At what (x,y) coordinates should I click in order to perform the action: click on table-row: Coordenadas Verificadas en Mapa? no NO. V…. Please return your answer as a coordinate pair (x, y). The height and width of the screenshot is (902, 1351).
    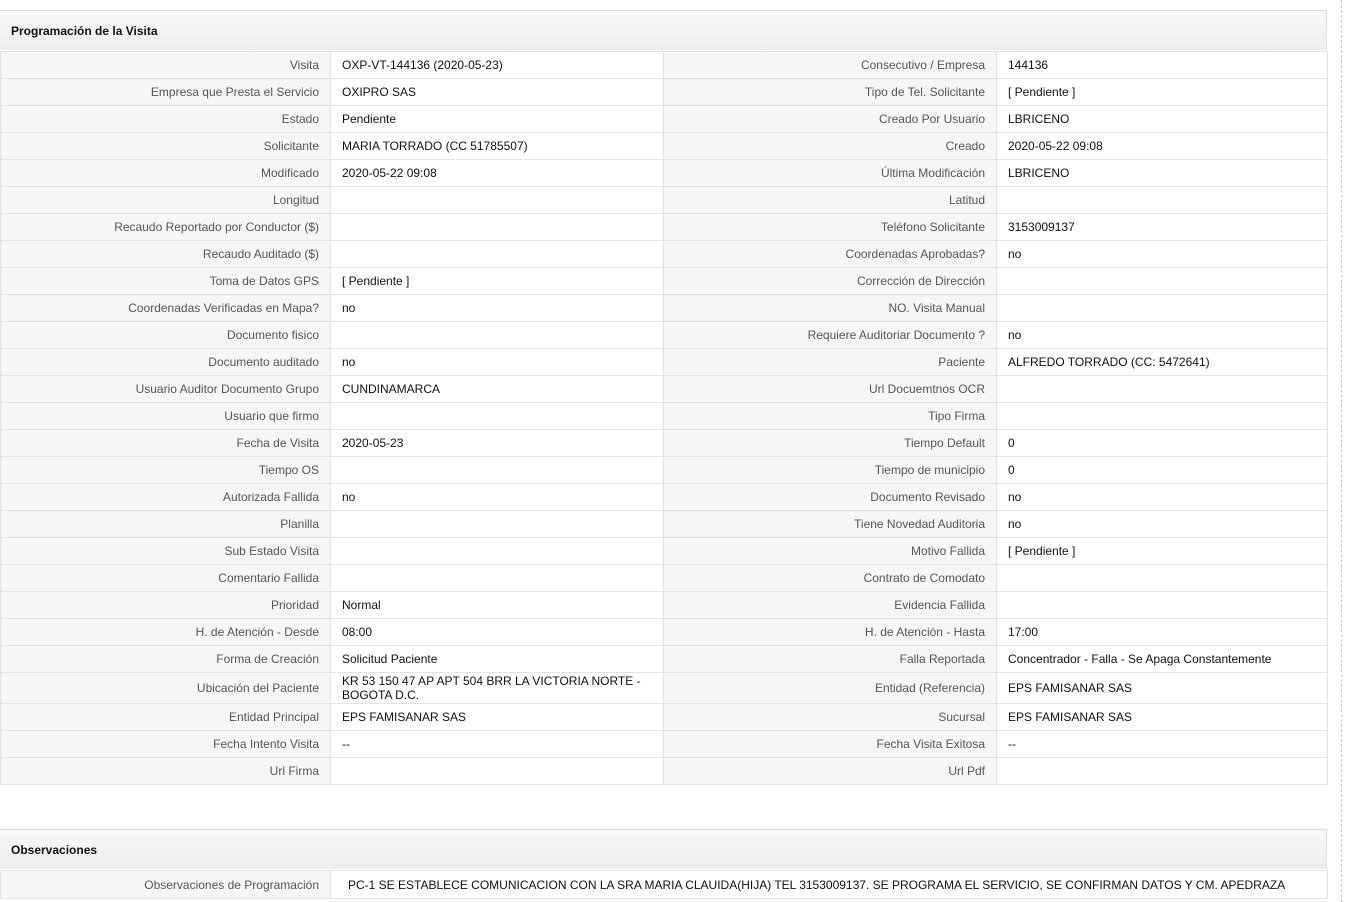
    Looking at the image, I should click on (664, 308).